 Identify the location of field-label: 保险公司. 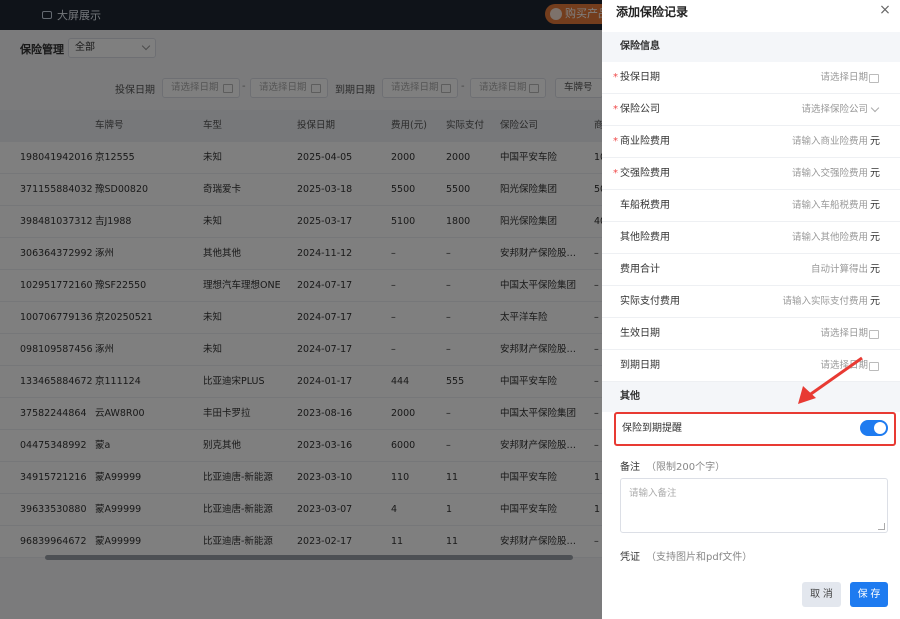
(640, 109).